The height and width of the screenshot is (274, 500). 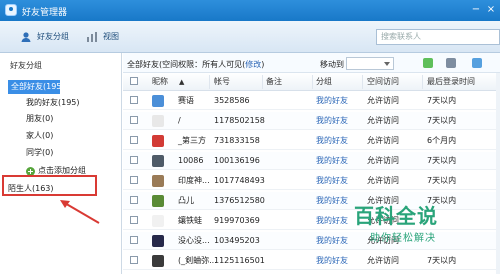 What do you see at coordinates (491, 9) in the screenshot?
I see `close-icon: ×` at bounding box center [491, 9].